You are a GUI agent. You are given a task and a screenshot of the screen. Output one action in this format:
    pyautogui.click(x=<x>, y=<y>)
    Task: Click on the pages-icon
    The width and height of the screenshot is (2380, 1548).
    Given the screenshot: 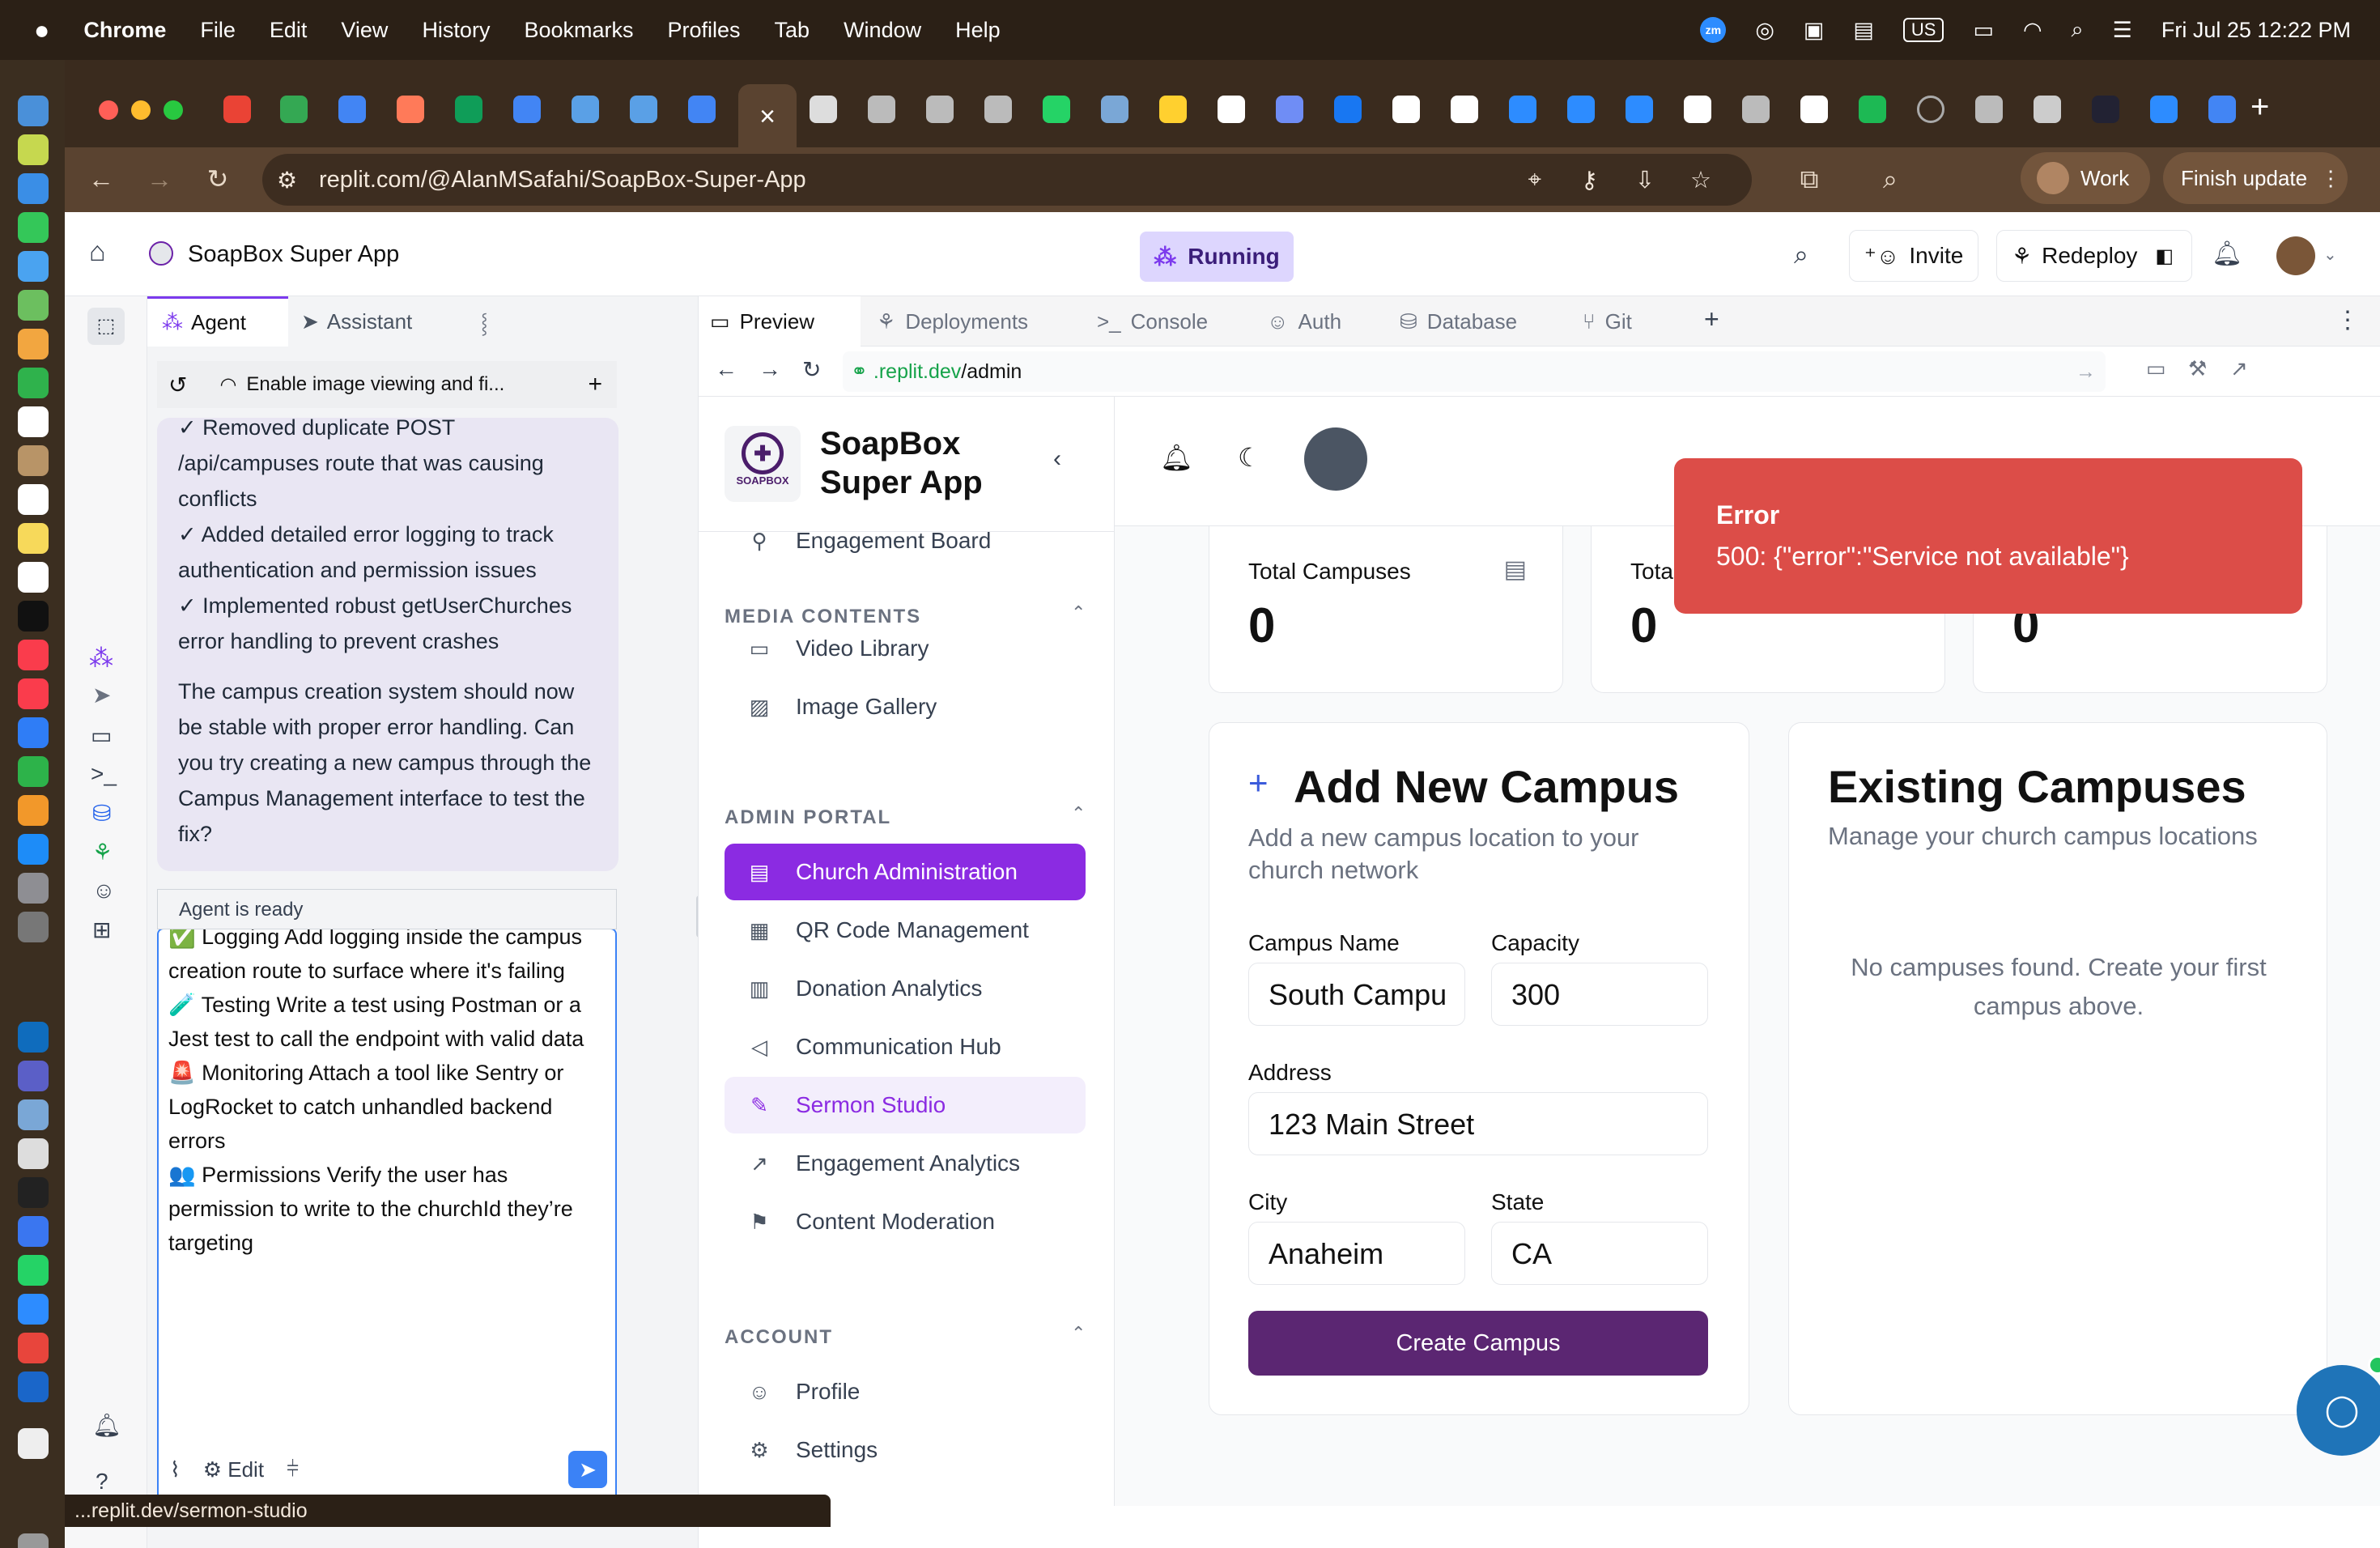 What is the action you would take?
    pyautogui.click(x=33, y=811)
    